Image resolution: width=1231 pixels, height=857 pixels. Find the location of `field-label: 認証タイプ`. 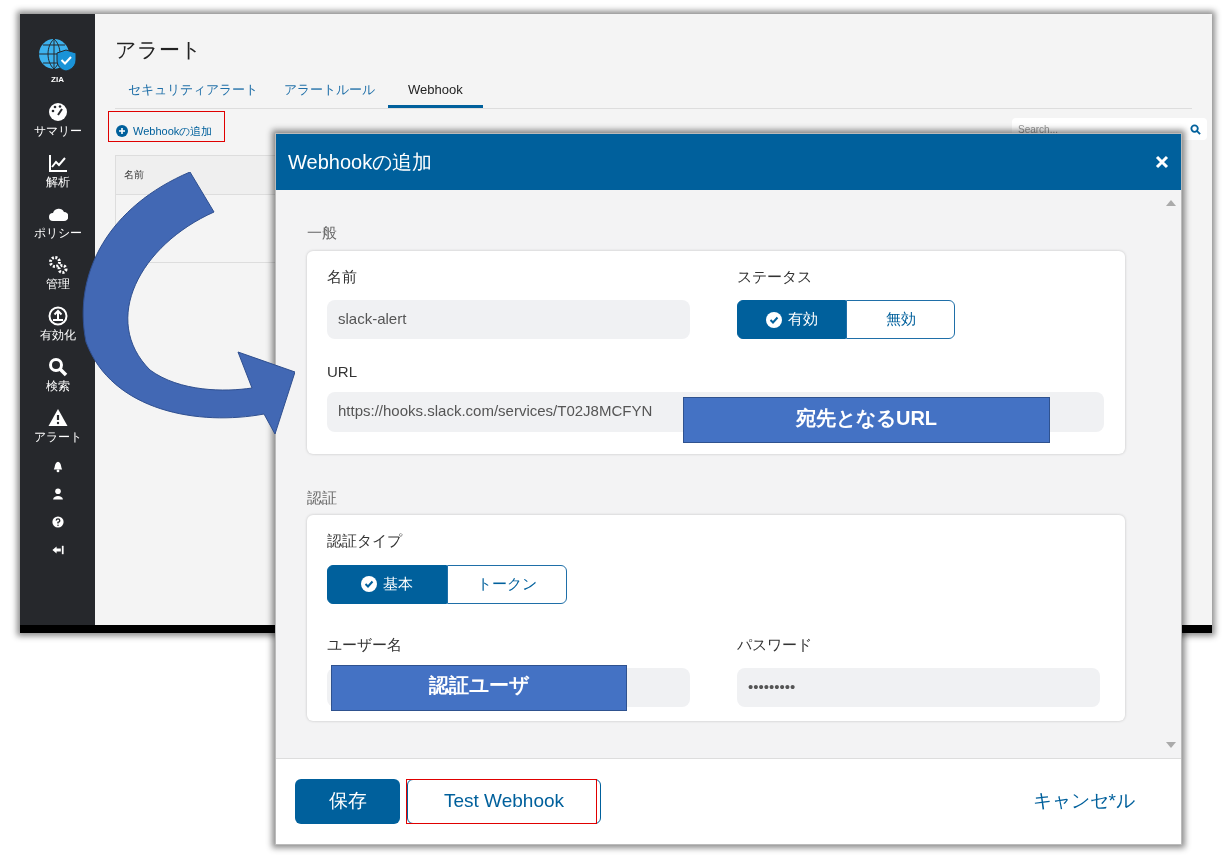

field-label: 認証タイプ is located at coordinates (365, 541).